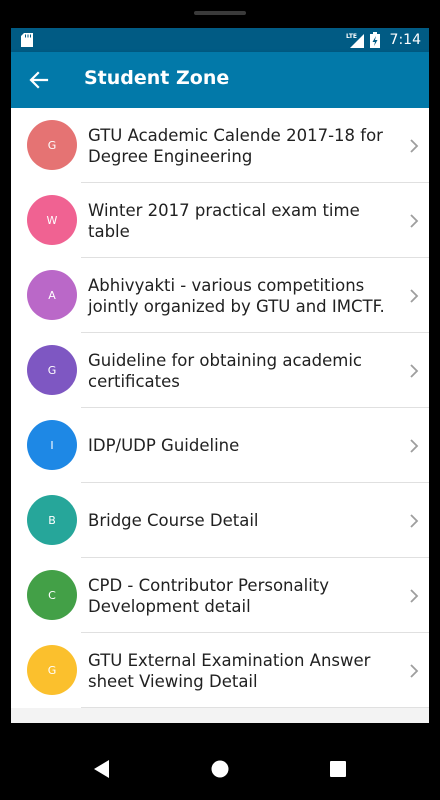 This screenshot has height=800, width=440. I want to click on back-button, so click(39, 80).